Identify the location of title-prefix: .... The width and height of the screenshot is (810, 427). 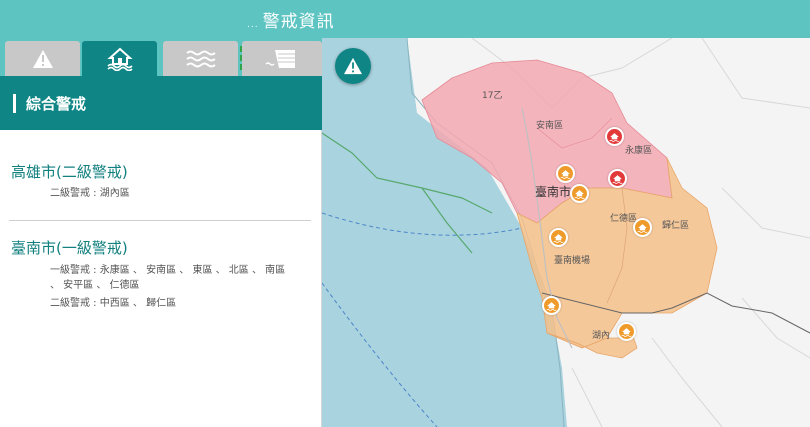
(253, 25).